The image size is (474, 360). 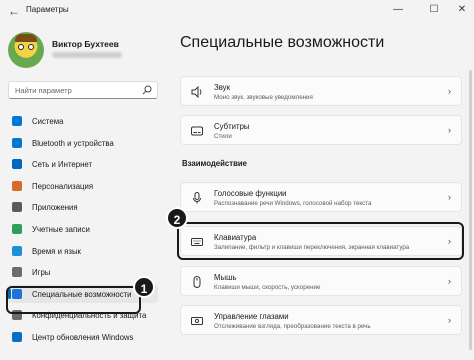 I want to click on sidebar-item: Персонализация, so click(x=83, y=186).